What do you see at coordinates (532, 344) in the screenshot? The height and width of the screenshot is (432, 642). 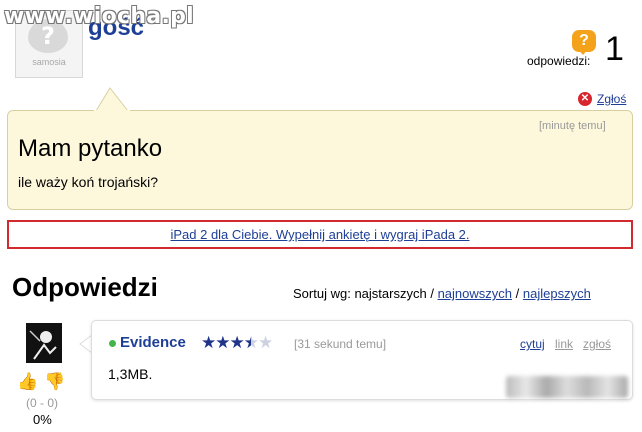 I see `quote-link: cytuj` at bounding box center [532, 344].